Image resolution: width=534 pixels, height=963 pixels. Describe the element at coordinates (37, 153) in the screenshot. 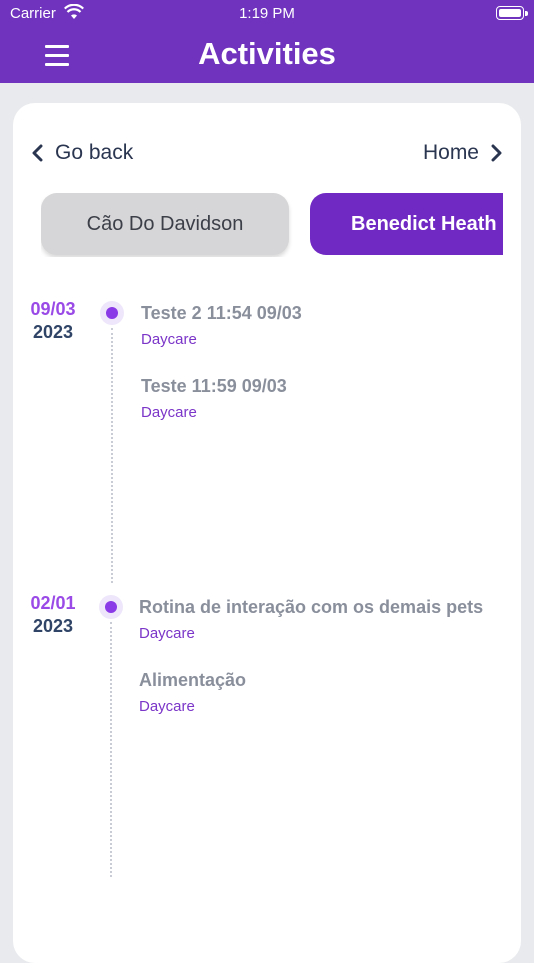

I see `chevron-left-icon` at that location.